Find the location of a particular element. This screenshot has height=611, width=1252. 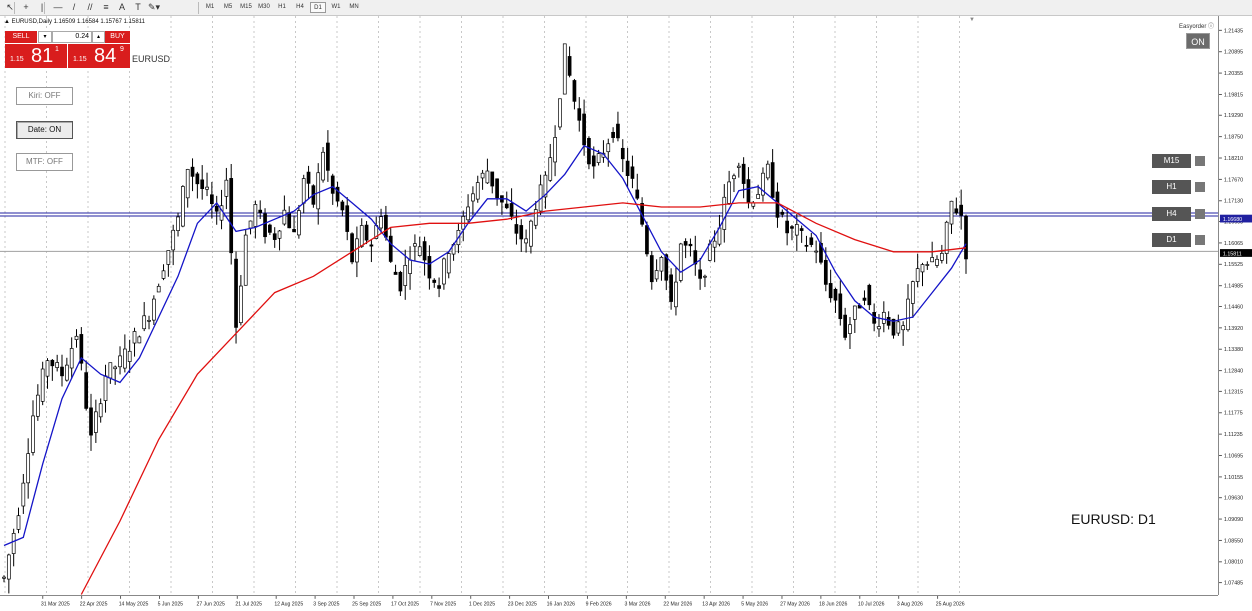

mtf-h4-button: H4 is located at coordinates (1171, 214).